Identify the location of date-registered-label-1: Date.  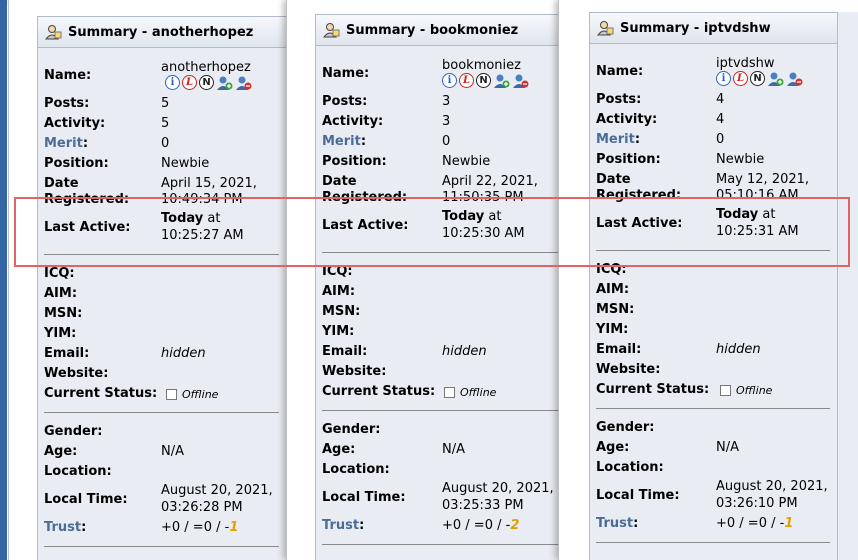
(61, 183).